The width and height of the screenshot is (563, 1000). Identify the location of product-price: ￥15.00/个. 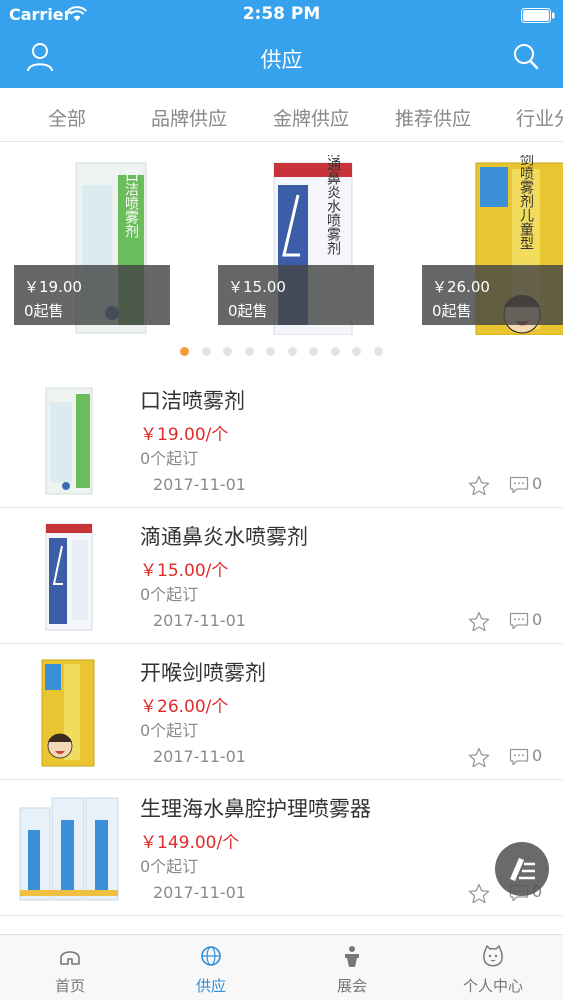
(184, 571).